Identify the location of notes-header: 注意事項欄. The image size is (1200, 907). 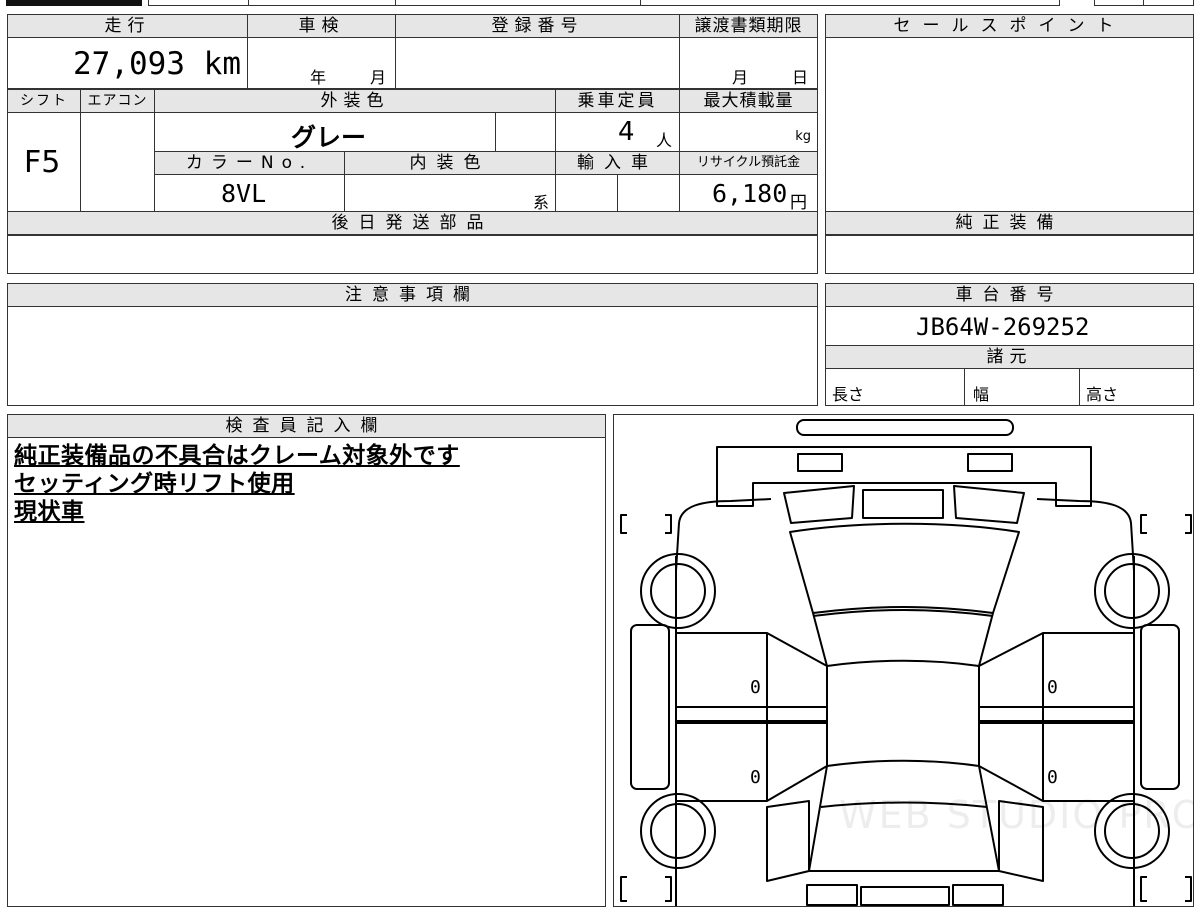
(412, 295).